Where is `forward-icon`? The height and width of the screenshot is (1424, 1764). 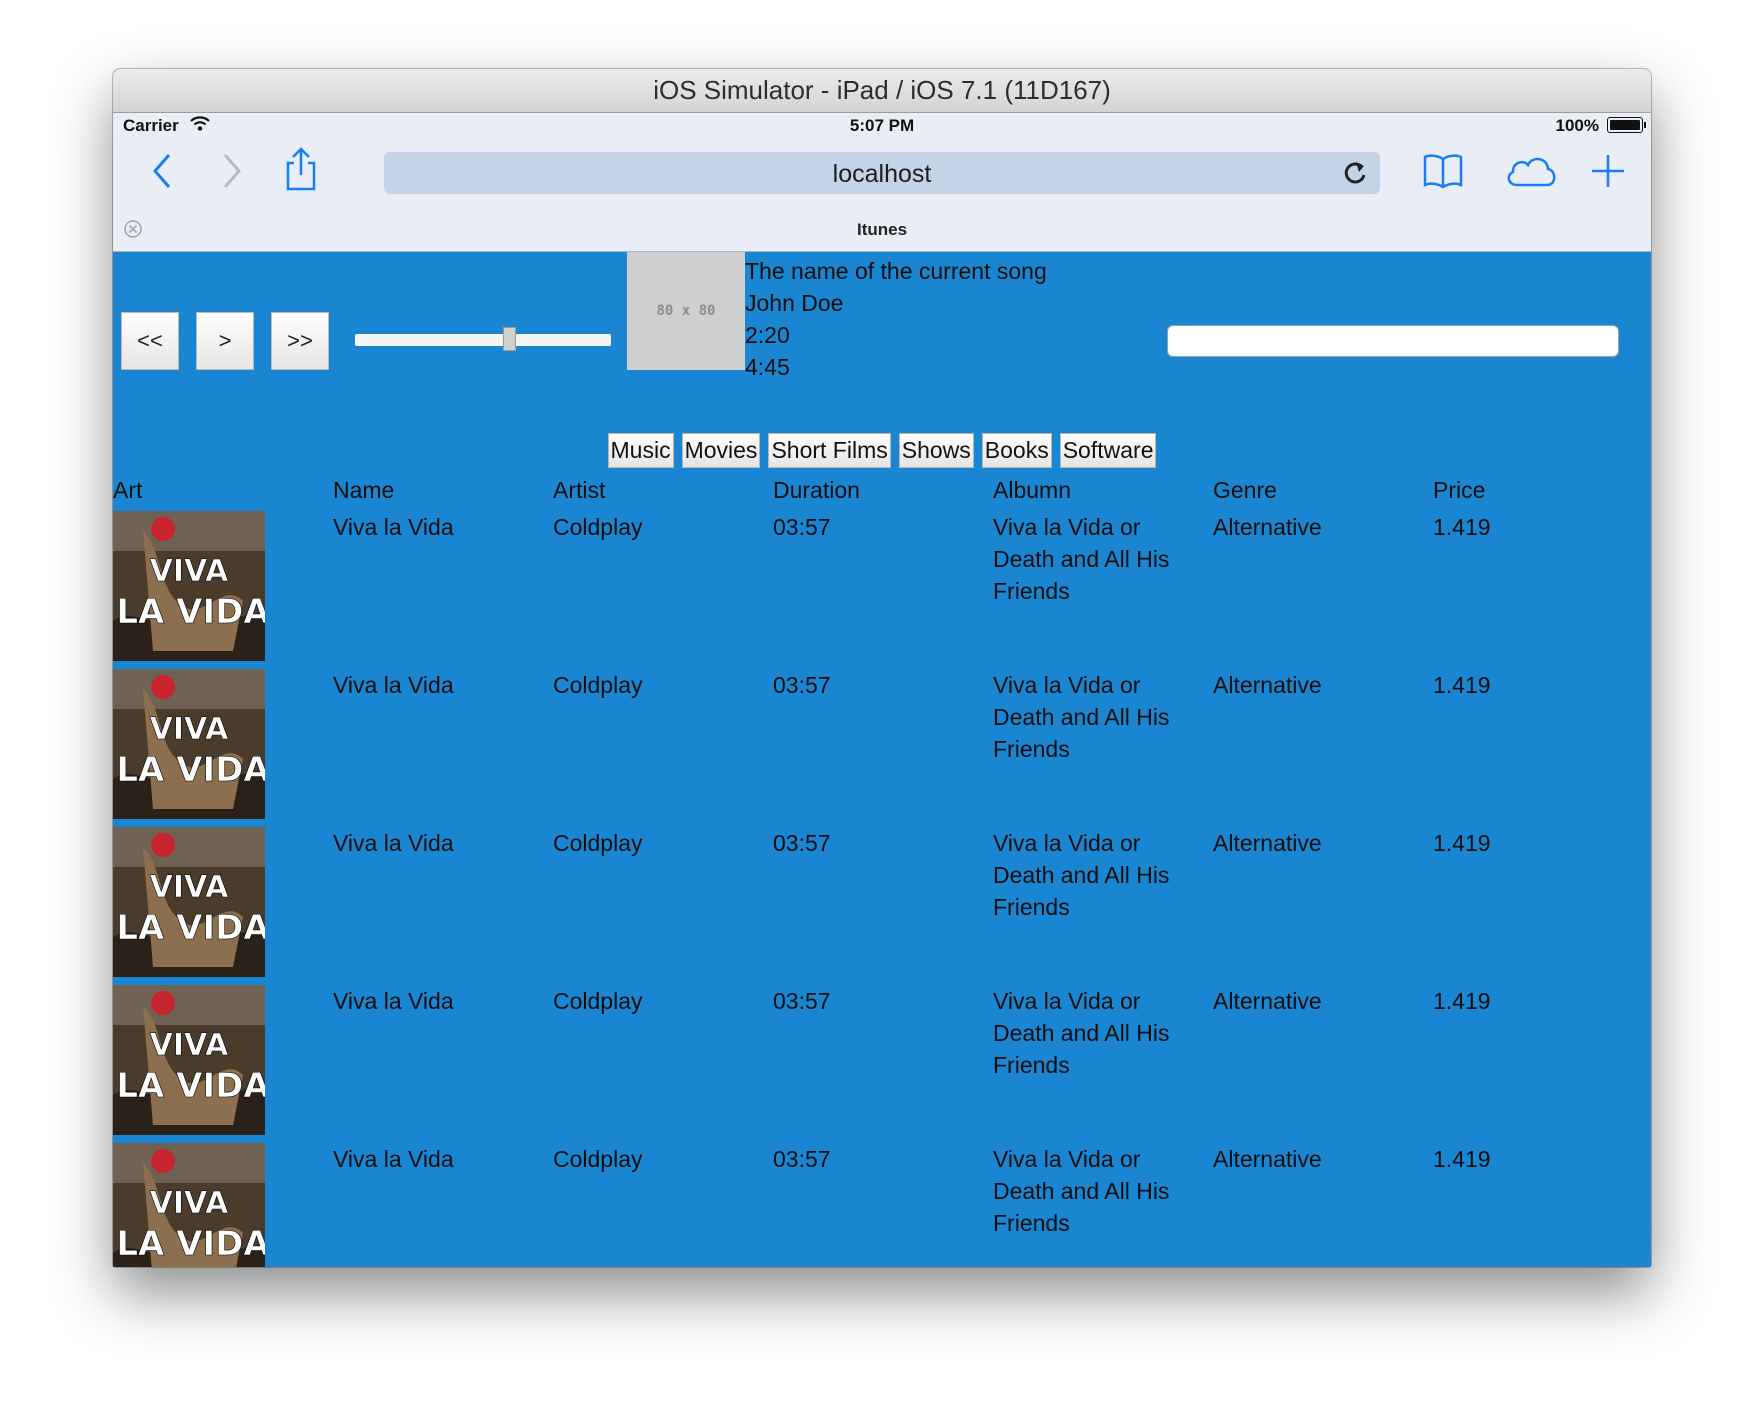
forward-icon is located at coordinates (232, 173).